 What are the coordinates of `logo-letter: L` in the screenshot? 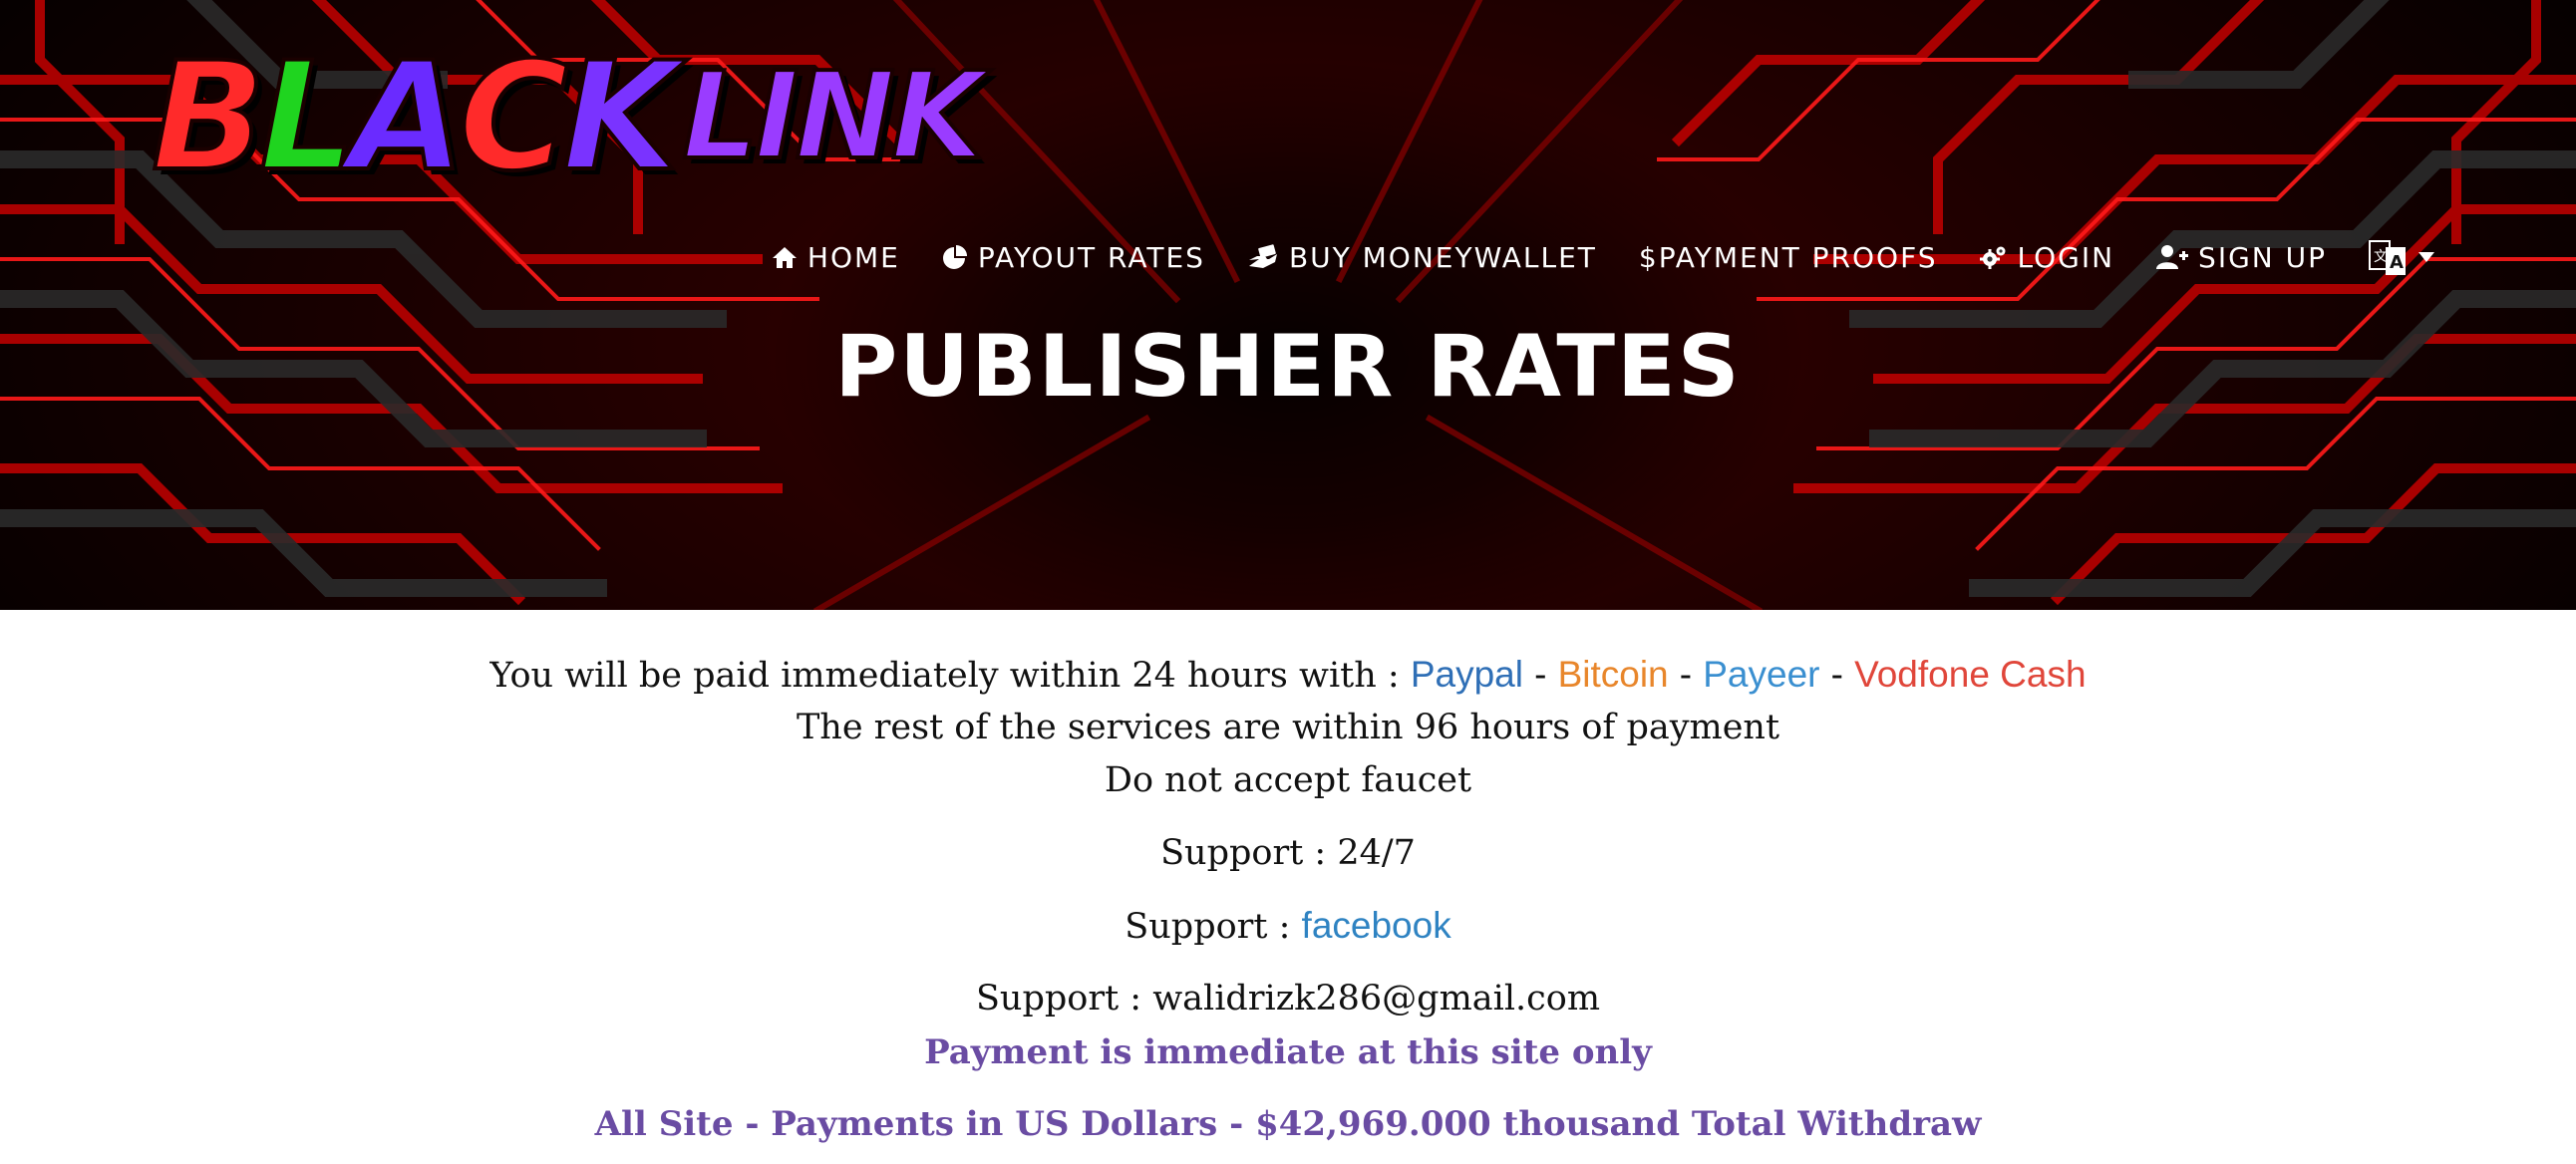 It's located at (307, 117).